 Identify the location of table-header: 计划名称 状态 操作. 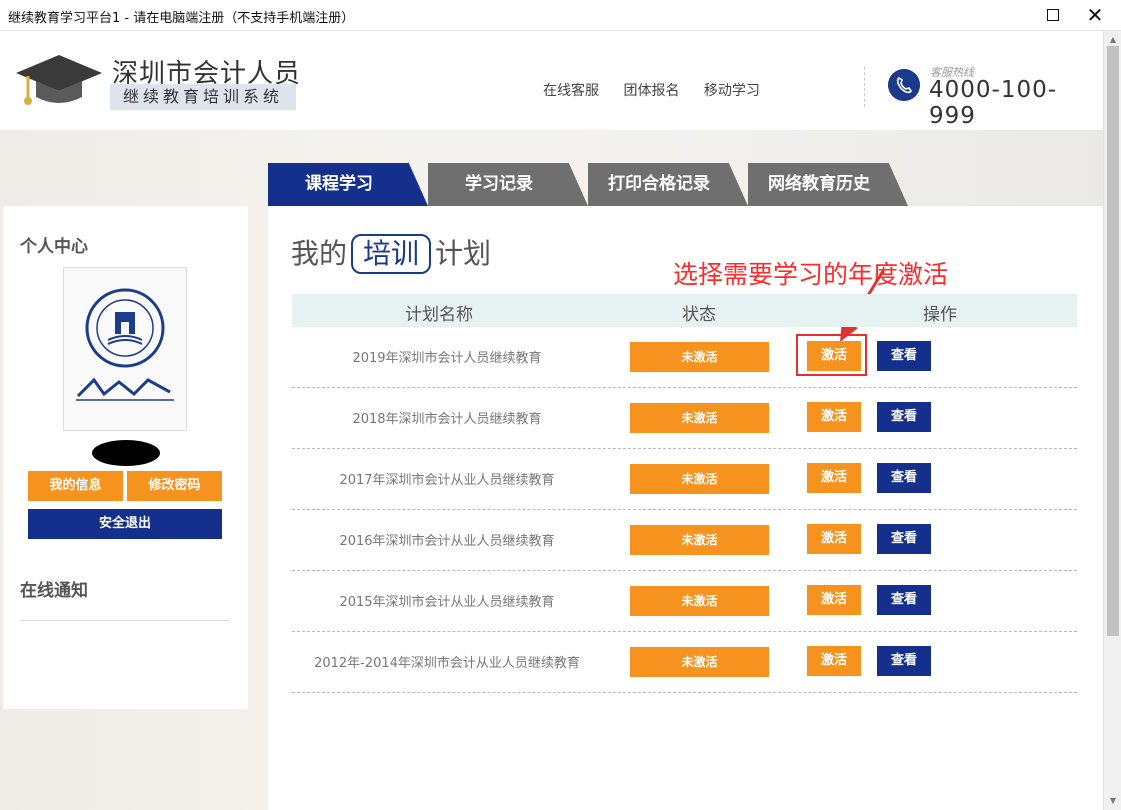
(684, 310).